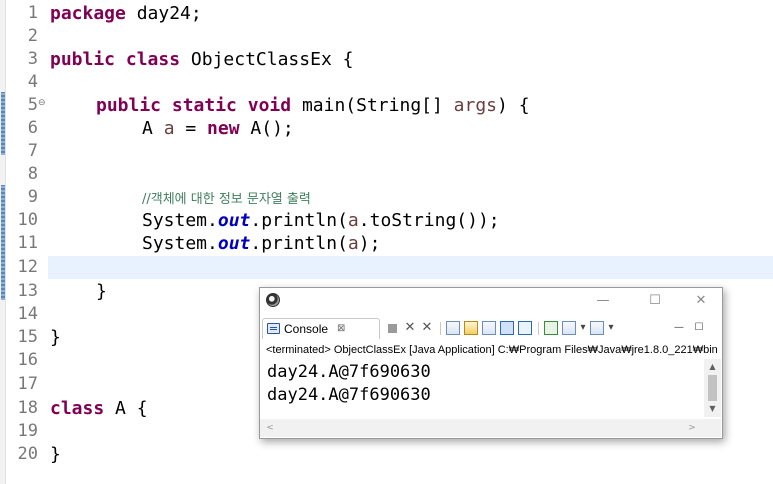  I want to click on keyword: static, so click(204, 105).